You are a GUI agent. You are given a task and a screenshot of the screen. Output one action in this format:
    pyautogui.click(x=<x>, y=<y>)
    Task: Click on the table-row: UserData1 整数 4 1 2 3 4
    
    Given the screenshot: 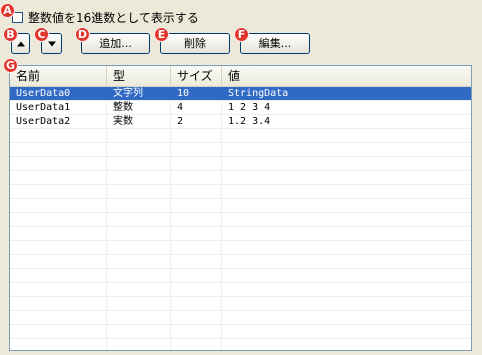 What is the action you would take?
    pyautogui.click(x=240, y=108)
    